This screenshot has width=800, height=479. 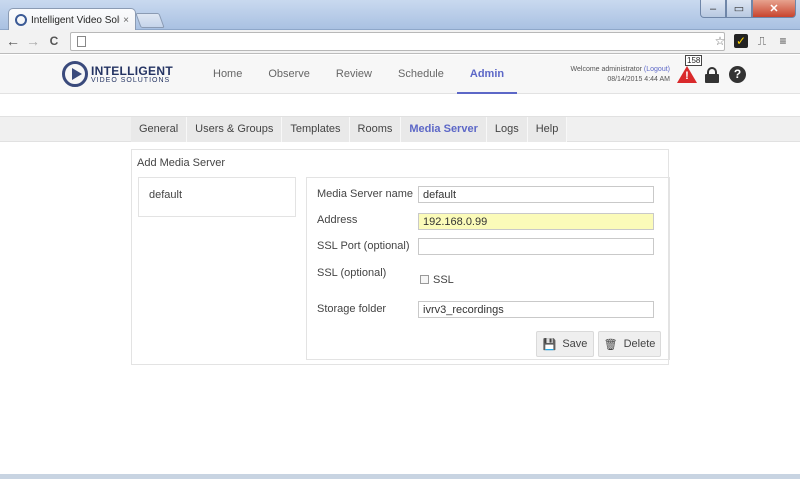 What do you see at coordinates (227, 74) in the screenshot?
I see `nav-home: Home` at bounding box center [227, 74].